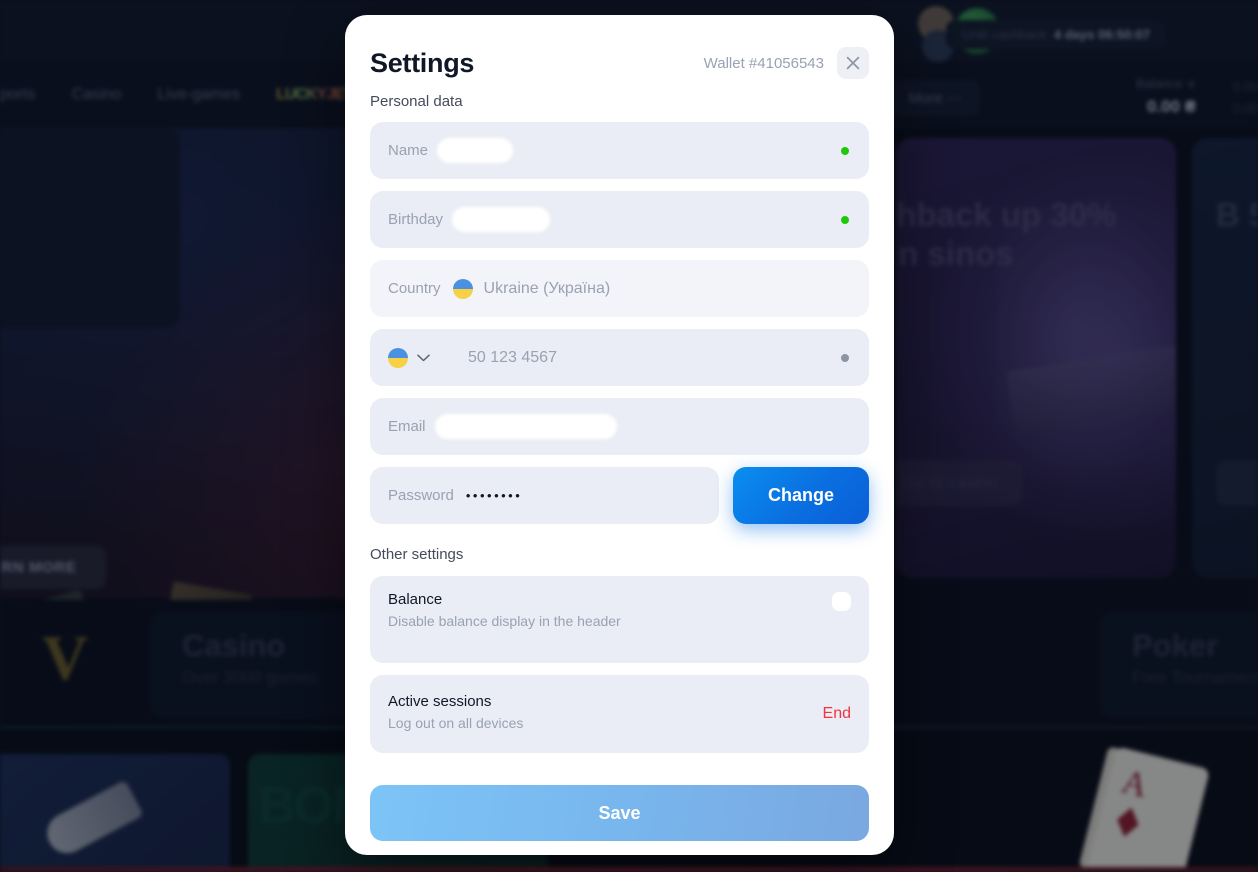  What do you see at coordinates (414, 288) in the screenshot?
I see `country-field-label: Country` at bounding box center [414, 288].